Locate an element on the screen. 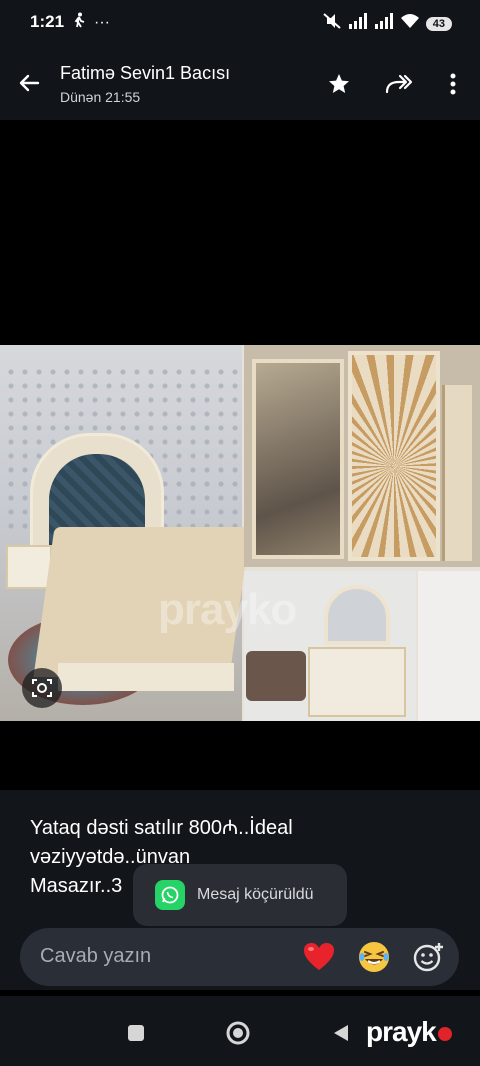 The width and height of the screenshot is (480, 1066). nightstand is located at coordinates (29, 567).